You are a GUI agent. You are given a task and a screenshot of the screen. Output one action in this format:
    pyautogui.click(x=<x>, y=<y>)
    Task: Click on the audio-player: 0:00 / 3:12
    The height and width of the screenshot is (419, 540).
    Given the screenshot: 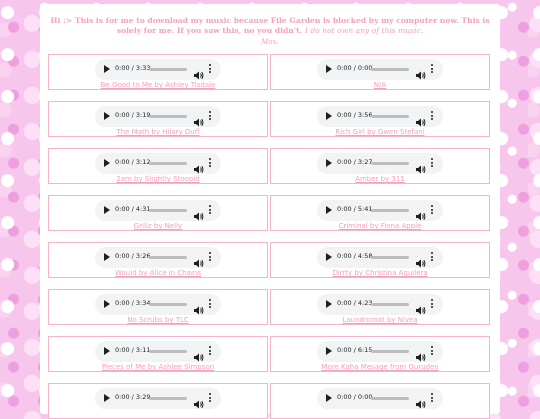 What is the action you would take?
    pyautogui.click(x=158, y=163)
    